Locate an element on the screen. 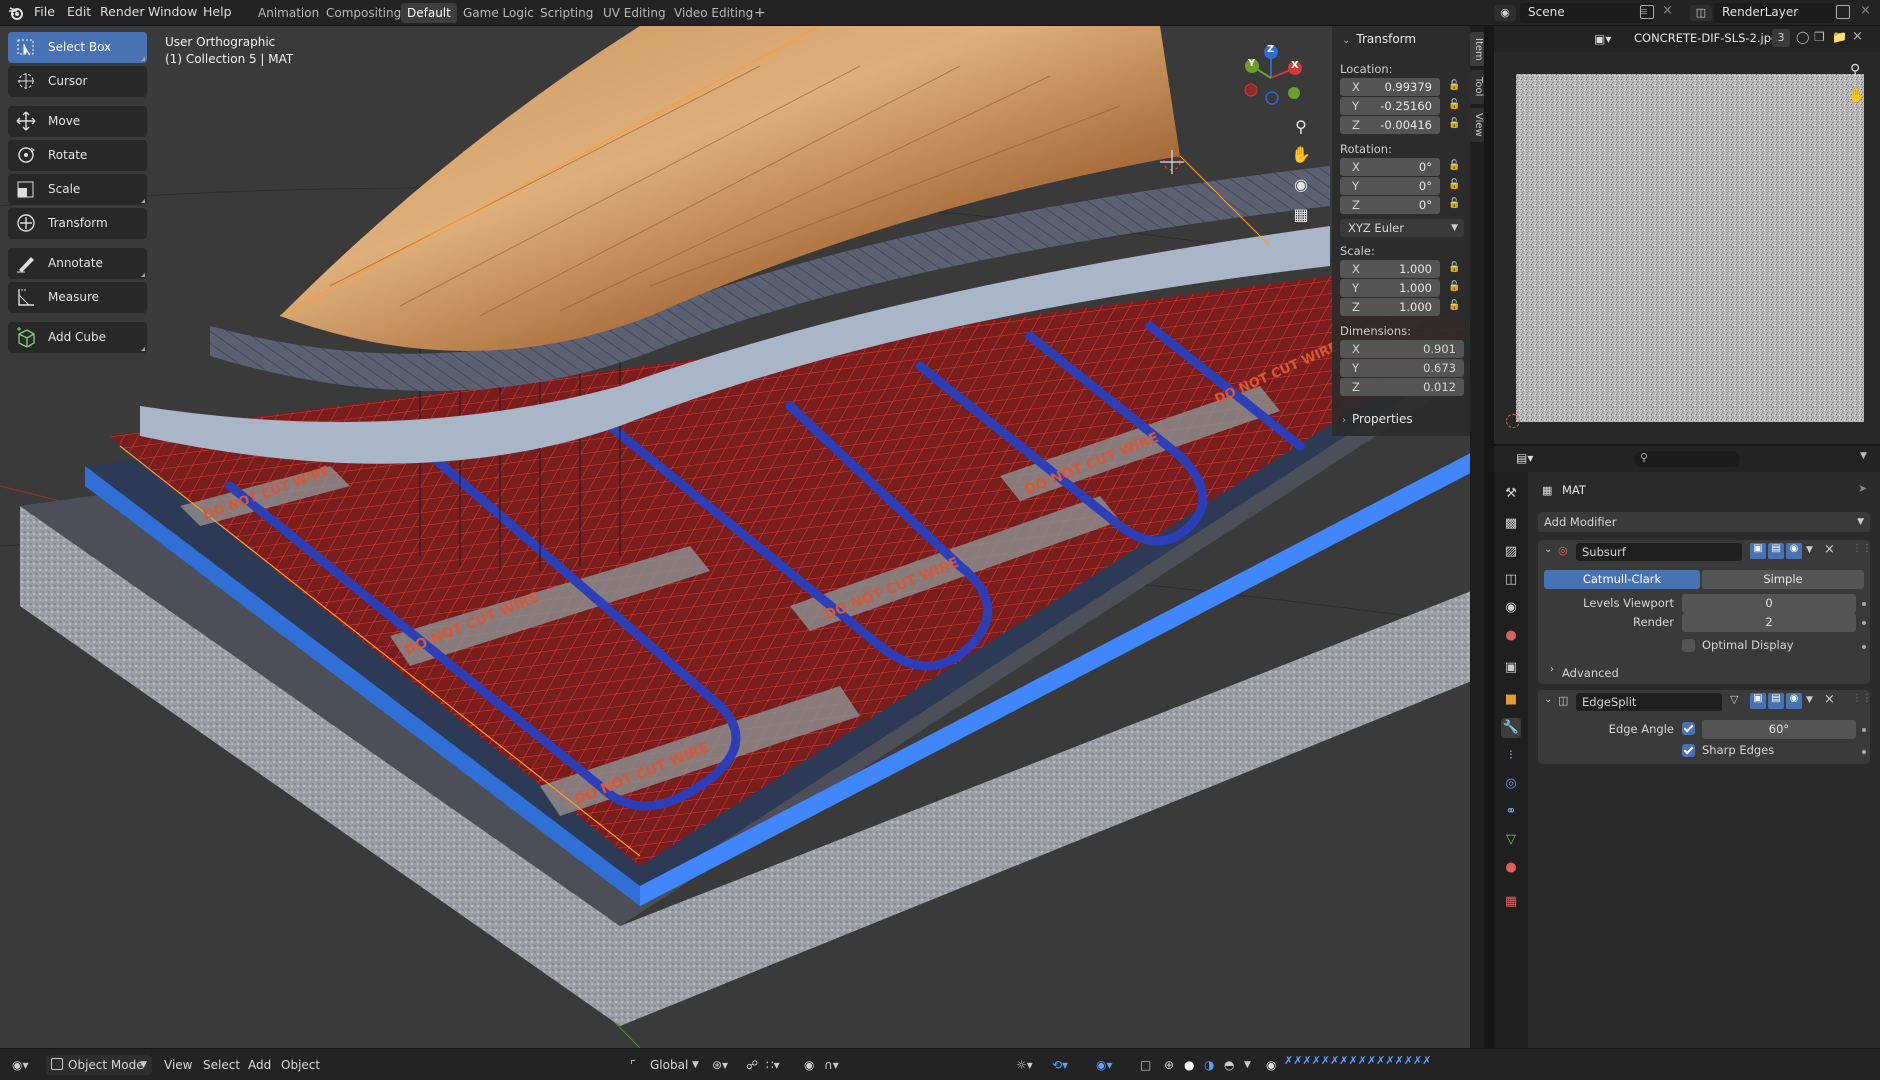 Image resolution: width=1880 pixels, height=1080 pixels. on-cage-toggle-icon: ▽ is located at coordinates (1734, 699).